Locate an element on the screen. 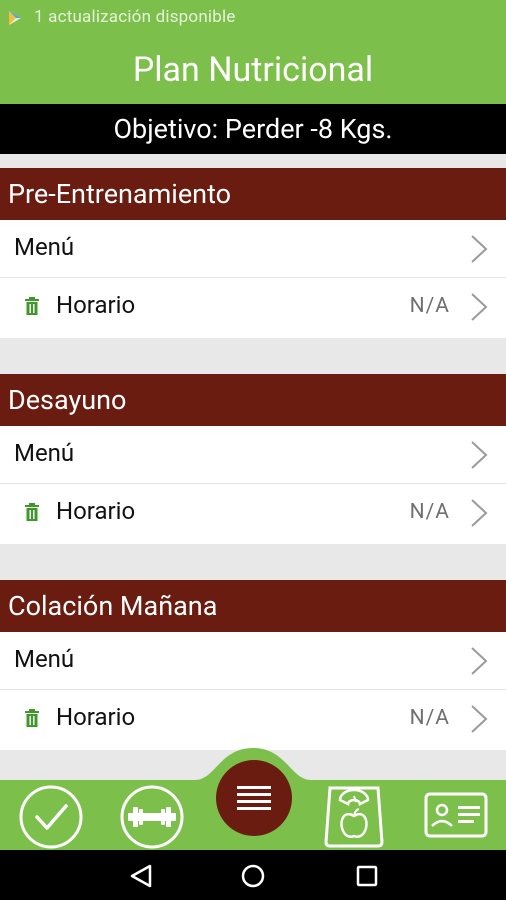 This screenshot has height=900, width=506. update-notification-text: 1 actualización disponible is located at coordinates (135, 17).